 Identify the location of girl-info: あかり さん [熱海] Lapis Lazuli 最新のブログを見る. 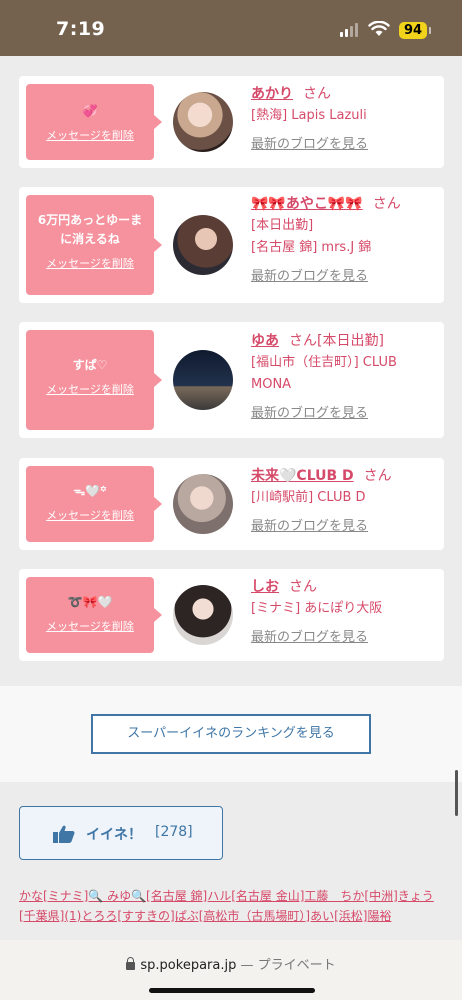
(346, 119).